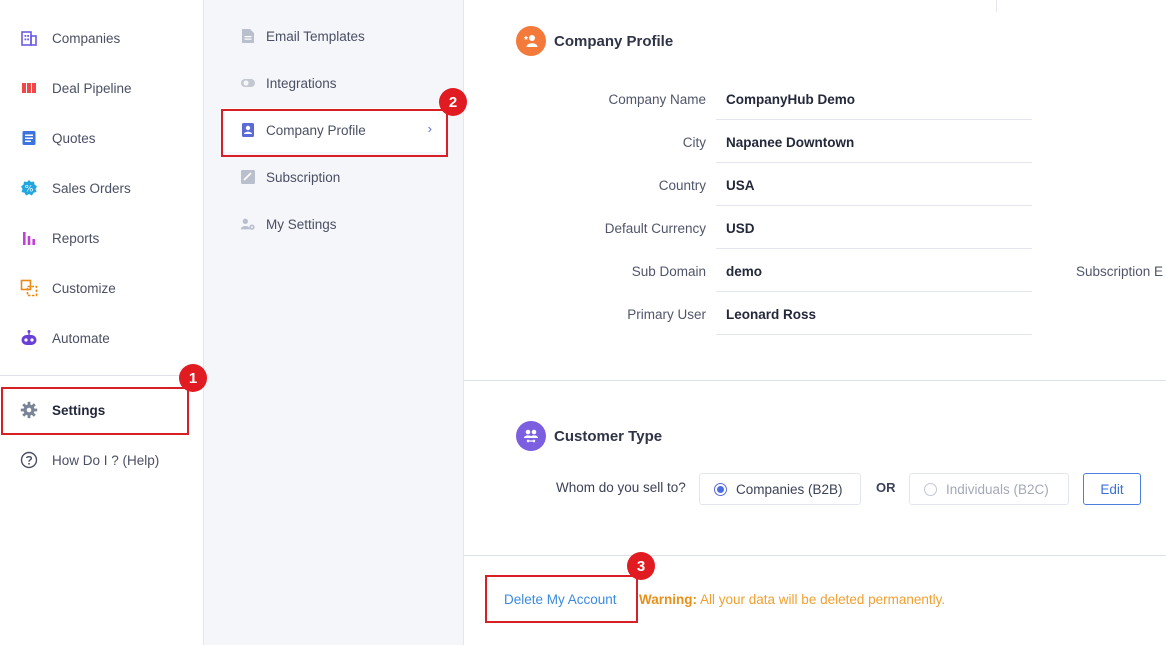  What do you see at coordinates (996, 6) in the screenshot?
I see `column-divider` at bounding box center [996, 6].